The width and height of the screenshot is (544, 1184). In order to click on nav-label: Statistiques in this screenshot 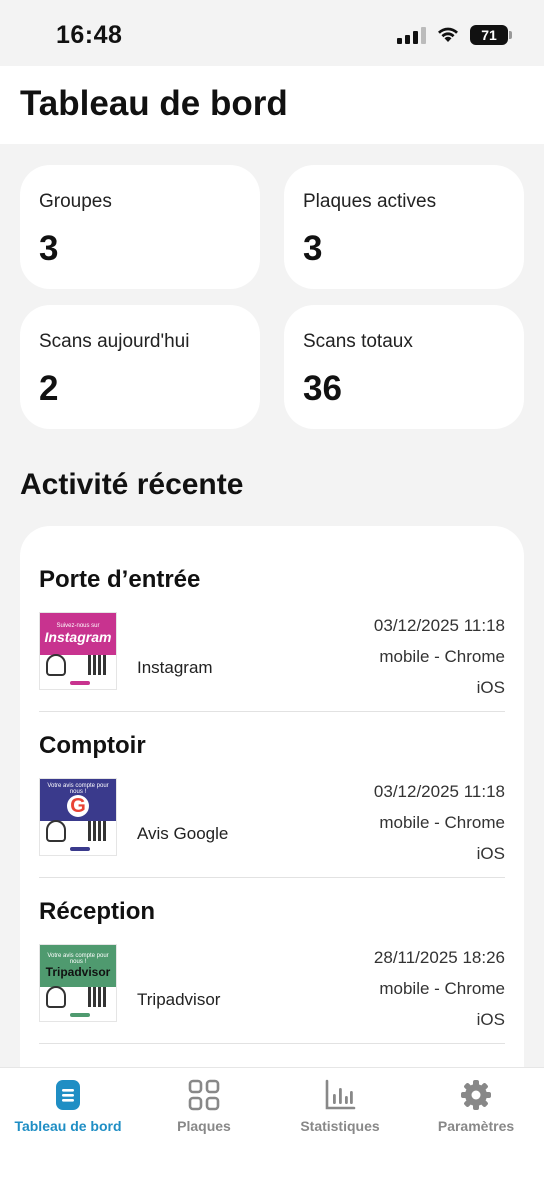, I will do `click(340, 1126)`.